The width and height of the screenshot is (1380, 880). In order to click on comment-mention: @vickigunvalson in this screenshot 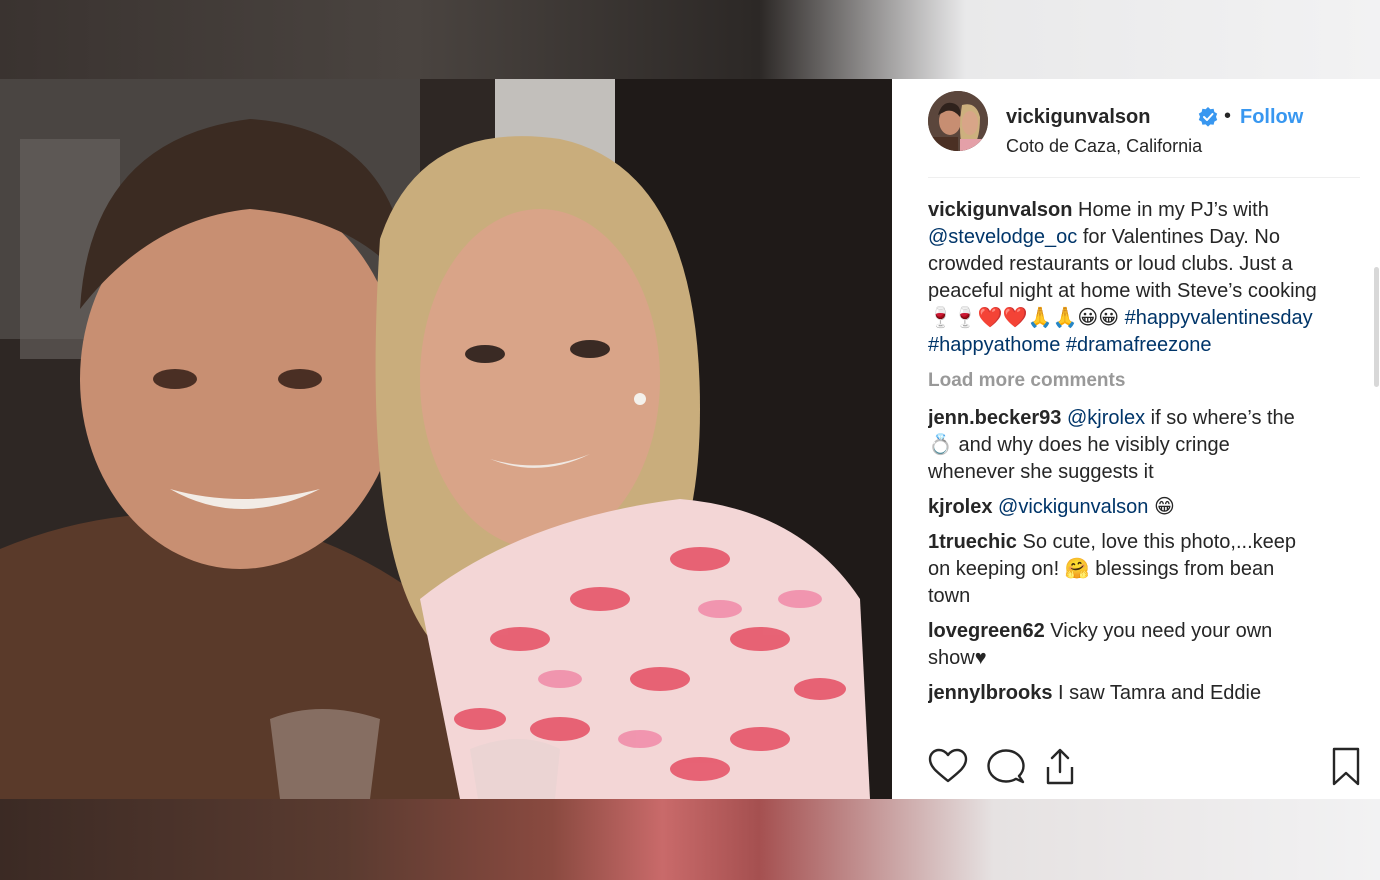, I will do `click(1073, 507)`.